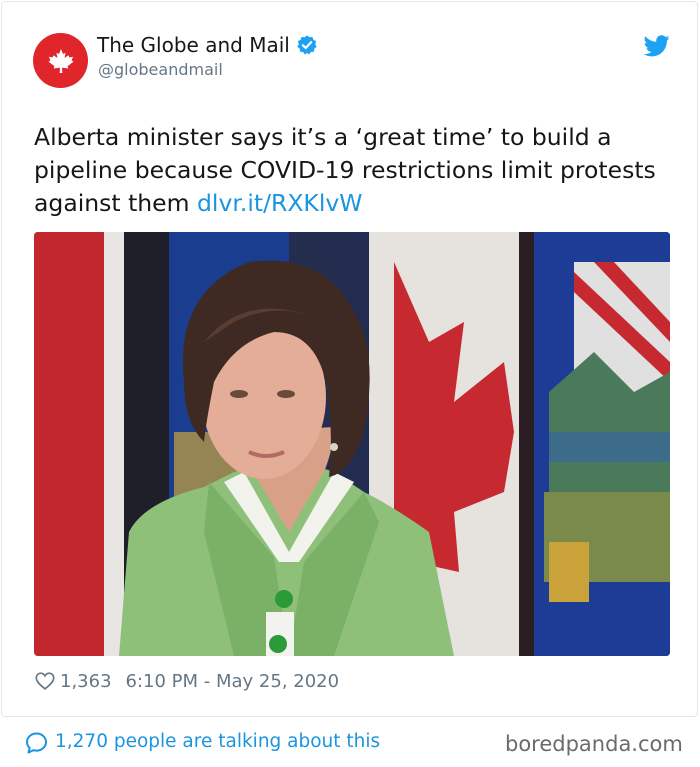 Image resolution: width=700 pixels, height=767 pixels. Describe the element at coordinates (594, 744) in the screenshot. I see `watermark: boredpanda.com` at that location.